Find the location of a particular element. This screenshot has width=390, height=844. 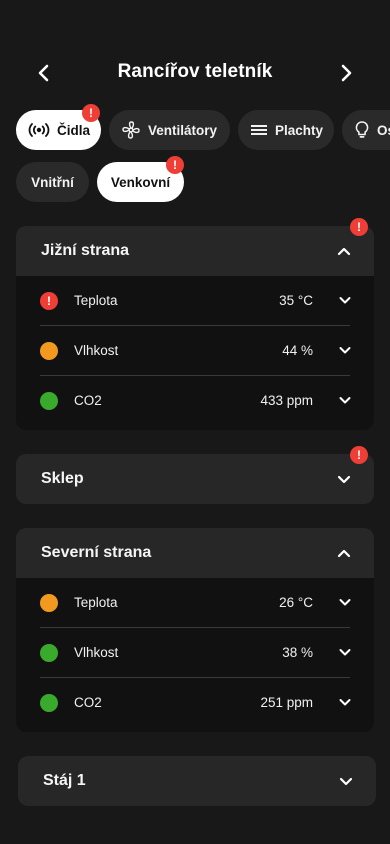

menu-lines-icon is located at coordinates (259, 130).